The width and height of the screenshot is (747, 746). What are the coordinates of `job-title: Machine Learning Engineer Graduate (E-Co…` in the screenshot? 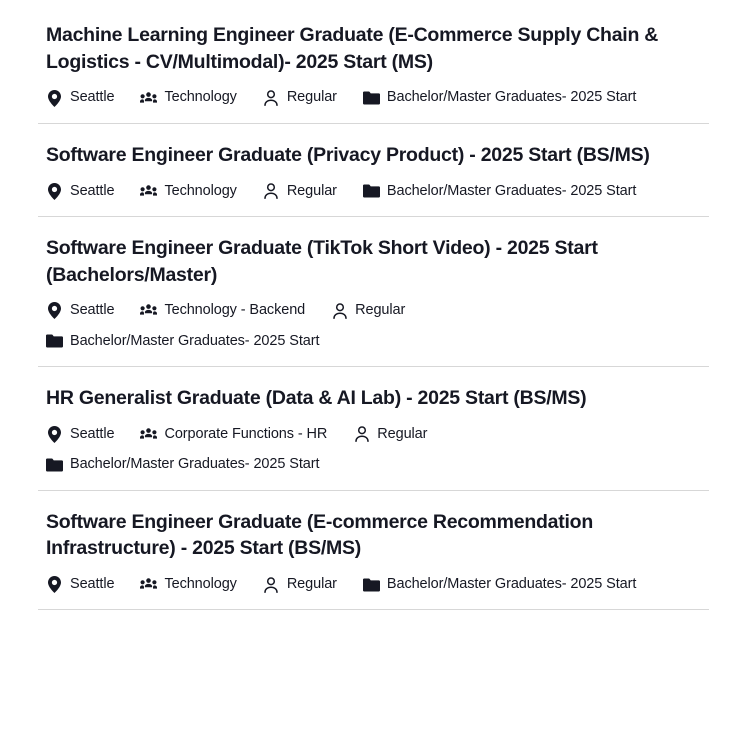 It's located at (369, 48).